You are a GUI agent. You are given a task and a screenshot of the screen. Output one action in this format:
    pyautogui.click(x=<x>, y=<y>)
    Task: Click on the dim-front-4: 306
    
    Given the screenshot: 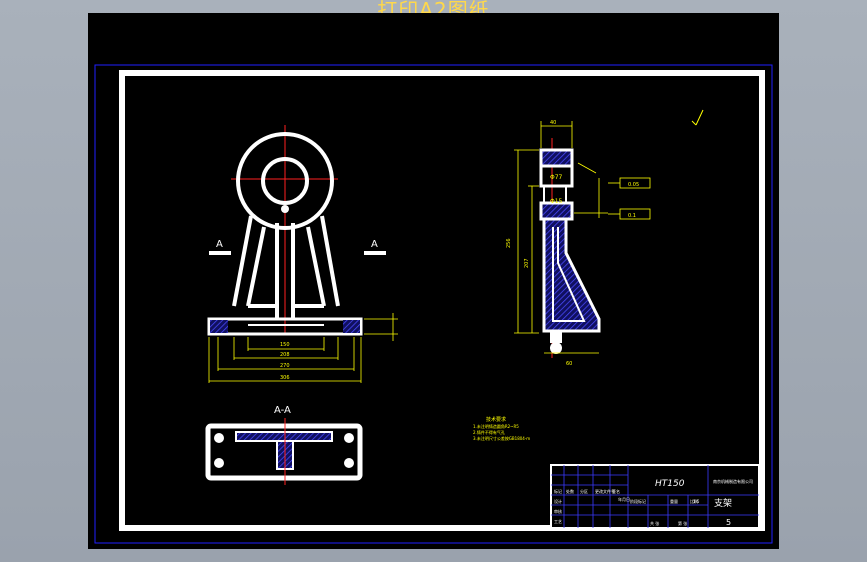 What is the action you would take?
    pyautogui.click(x=285, y=378)
    